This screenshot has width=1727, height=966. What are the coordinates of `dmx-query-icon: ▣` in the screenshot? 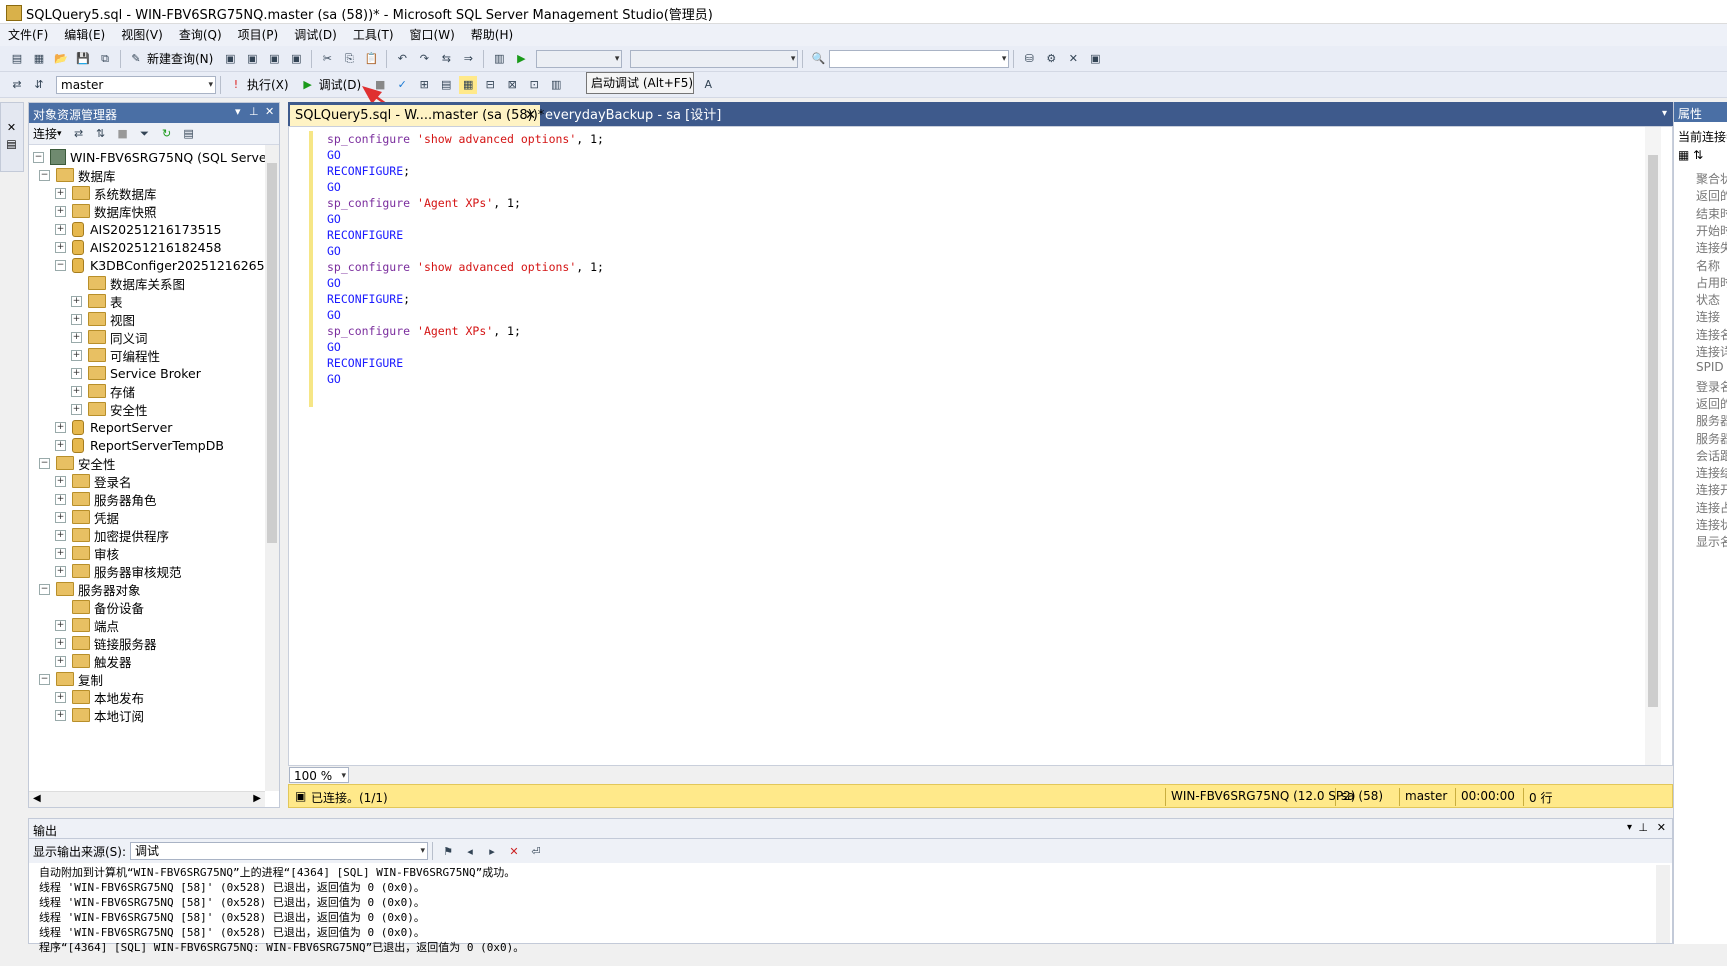 It's located at (274, 59).